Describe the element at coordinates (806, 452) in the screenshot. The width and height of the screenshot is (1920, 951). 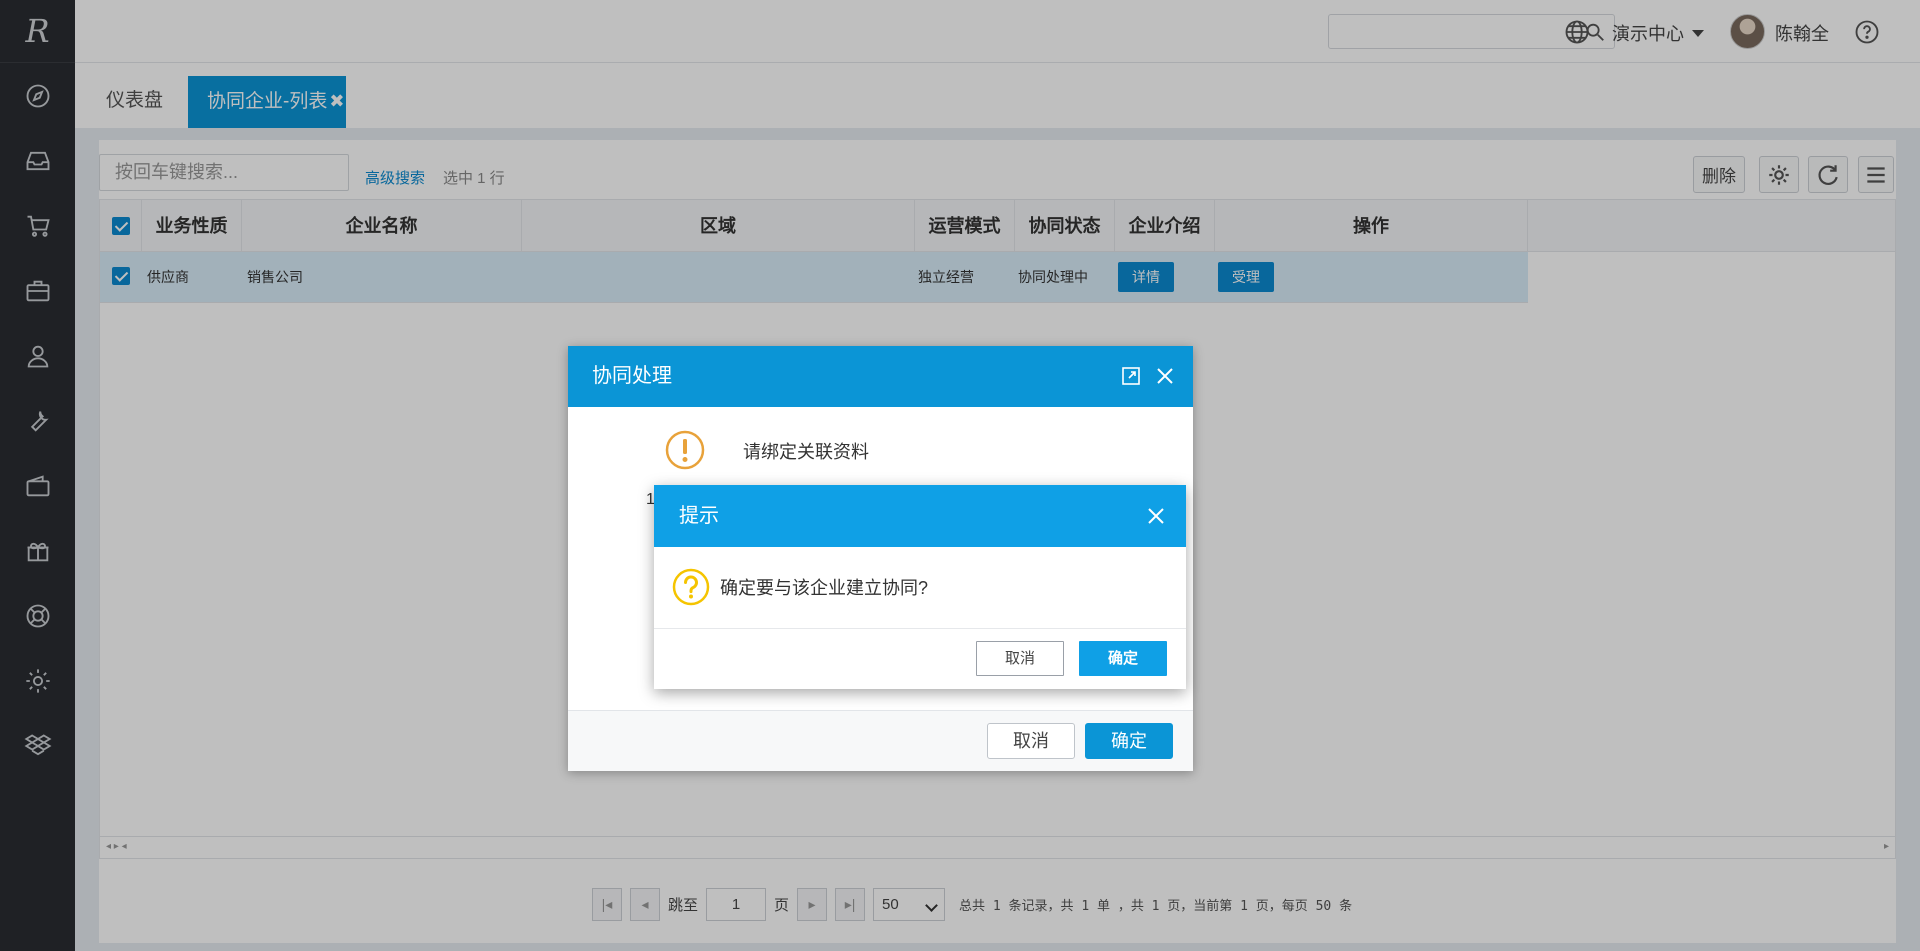
I see `process-dialog-message: 请绑定关联资料` at that location.